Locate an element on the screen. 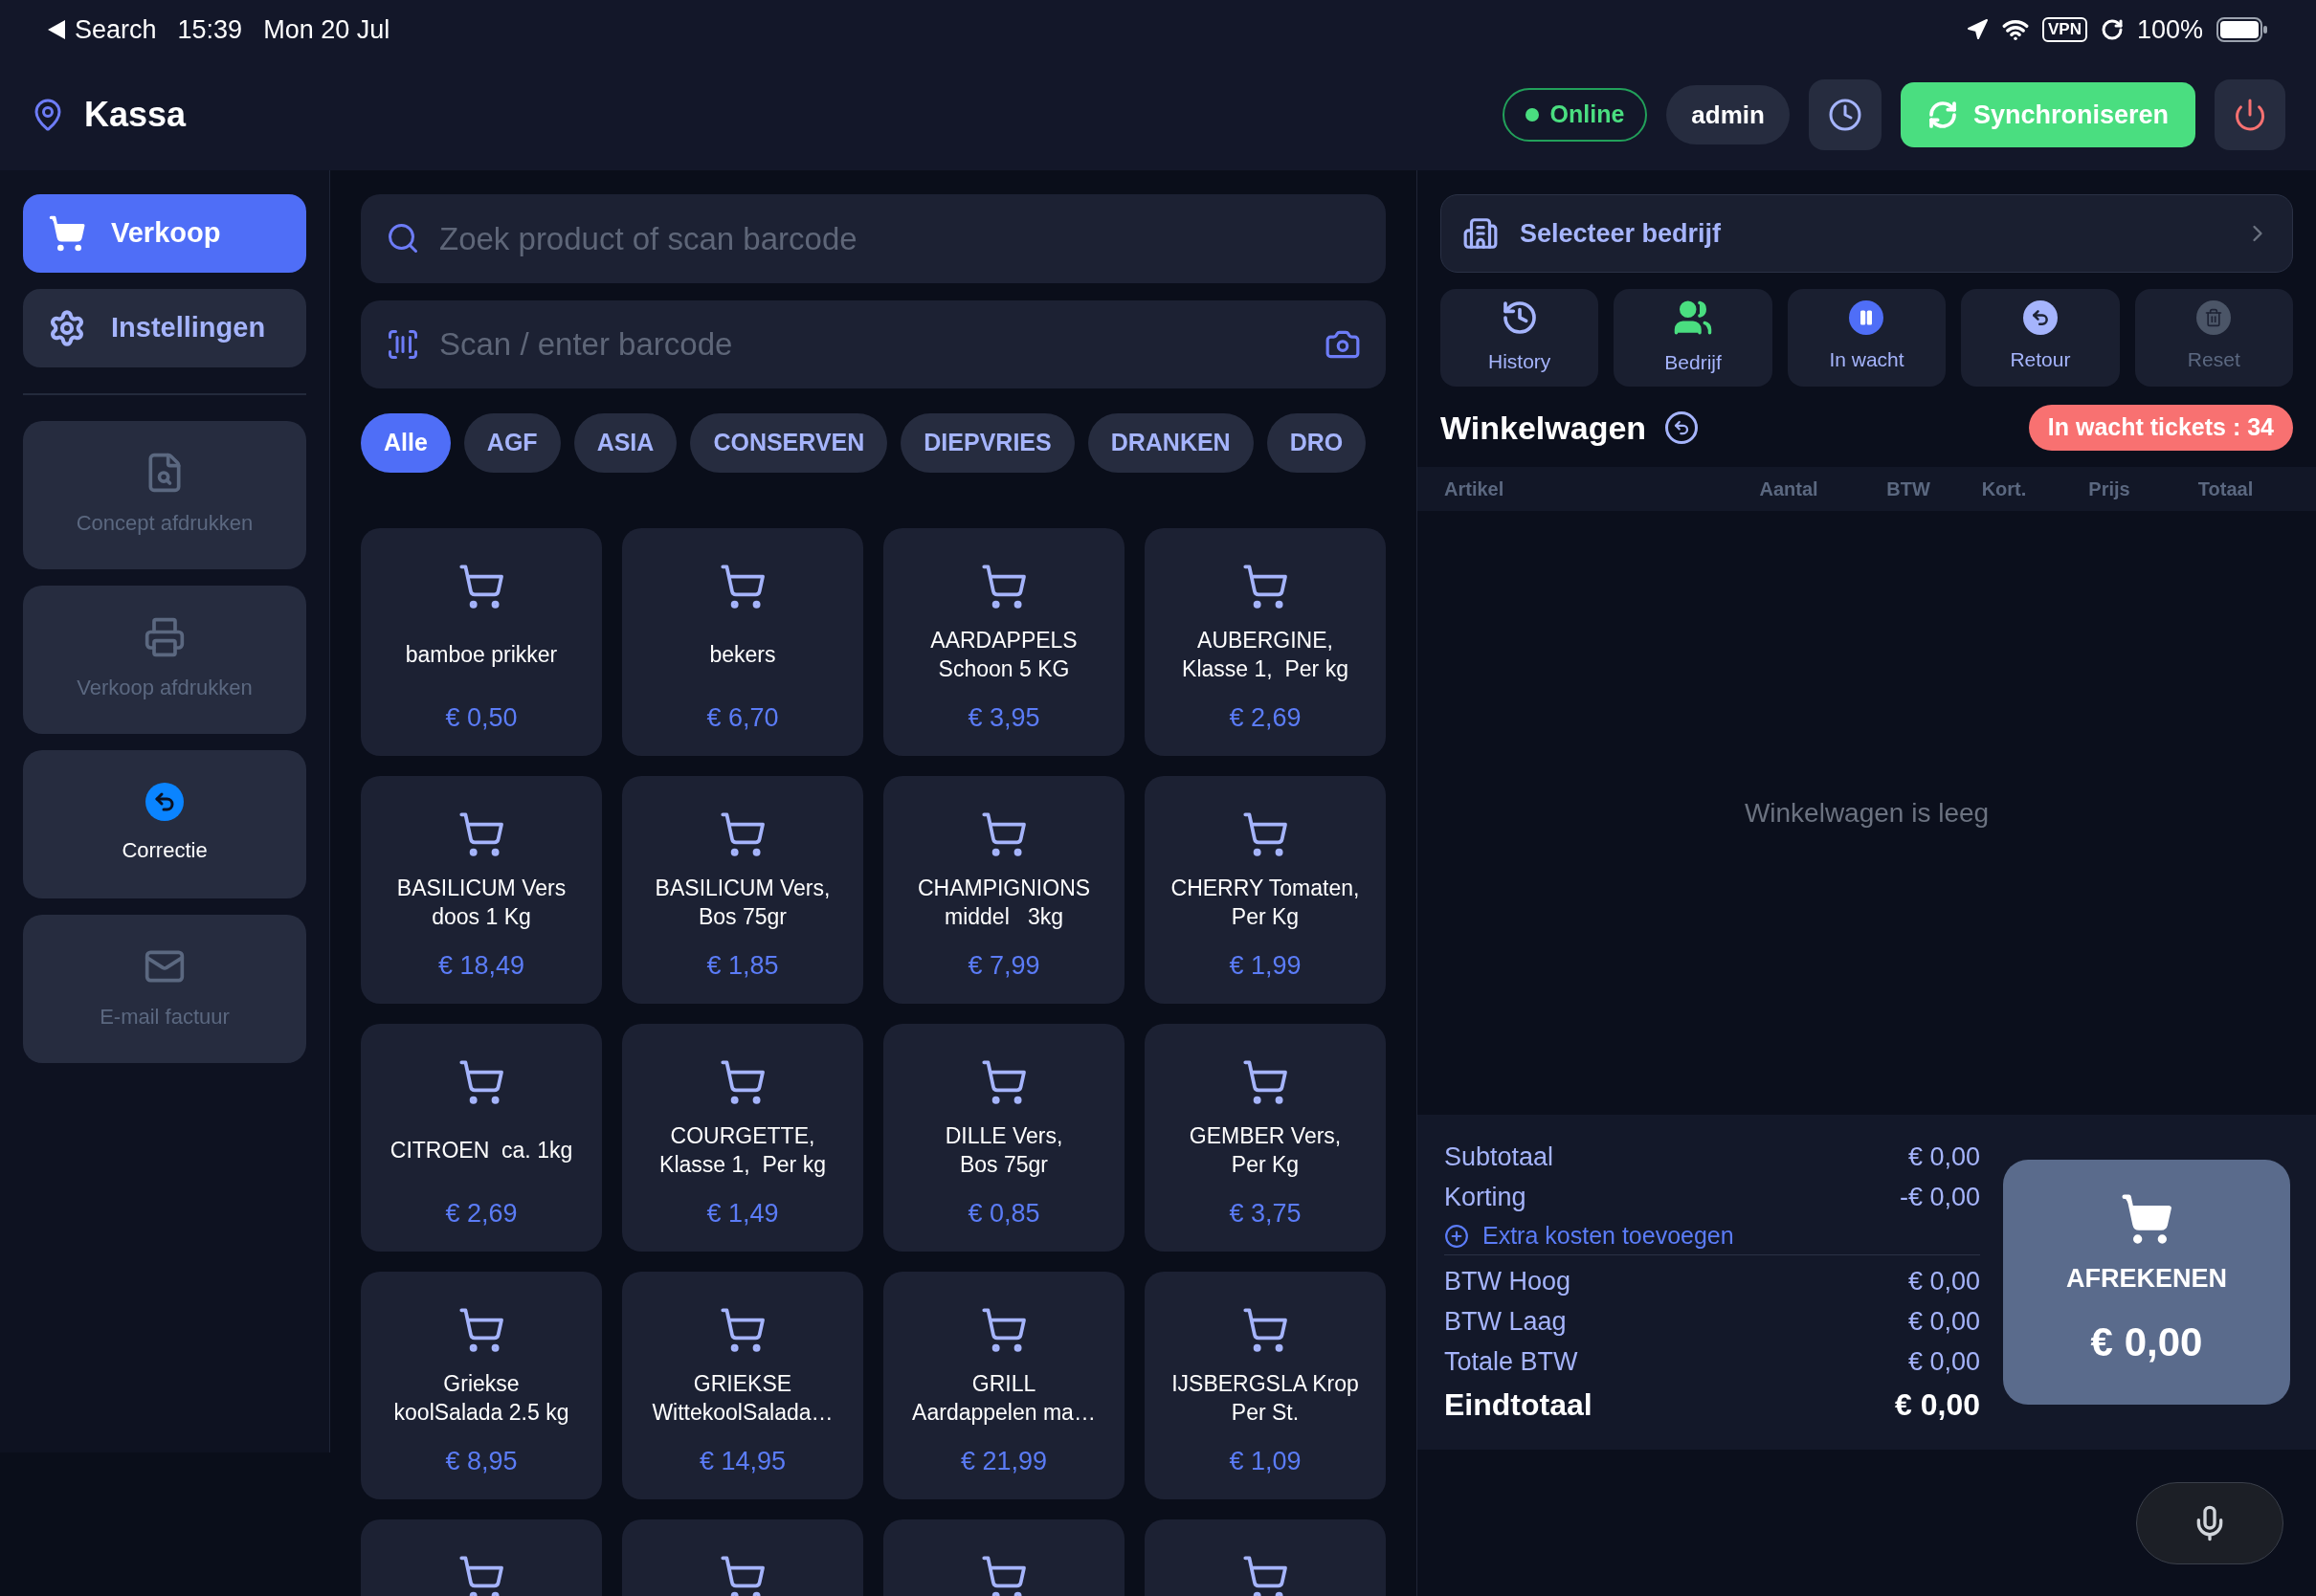 This screenshot has width=2316, height=1596. sidebar-nav-item: Verkoop is located at coordinates (164, 234).